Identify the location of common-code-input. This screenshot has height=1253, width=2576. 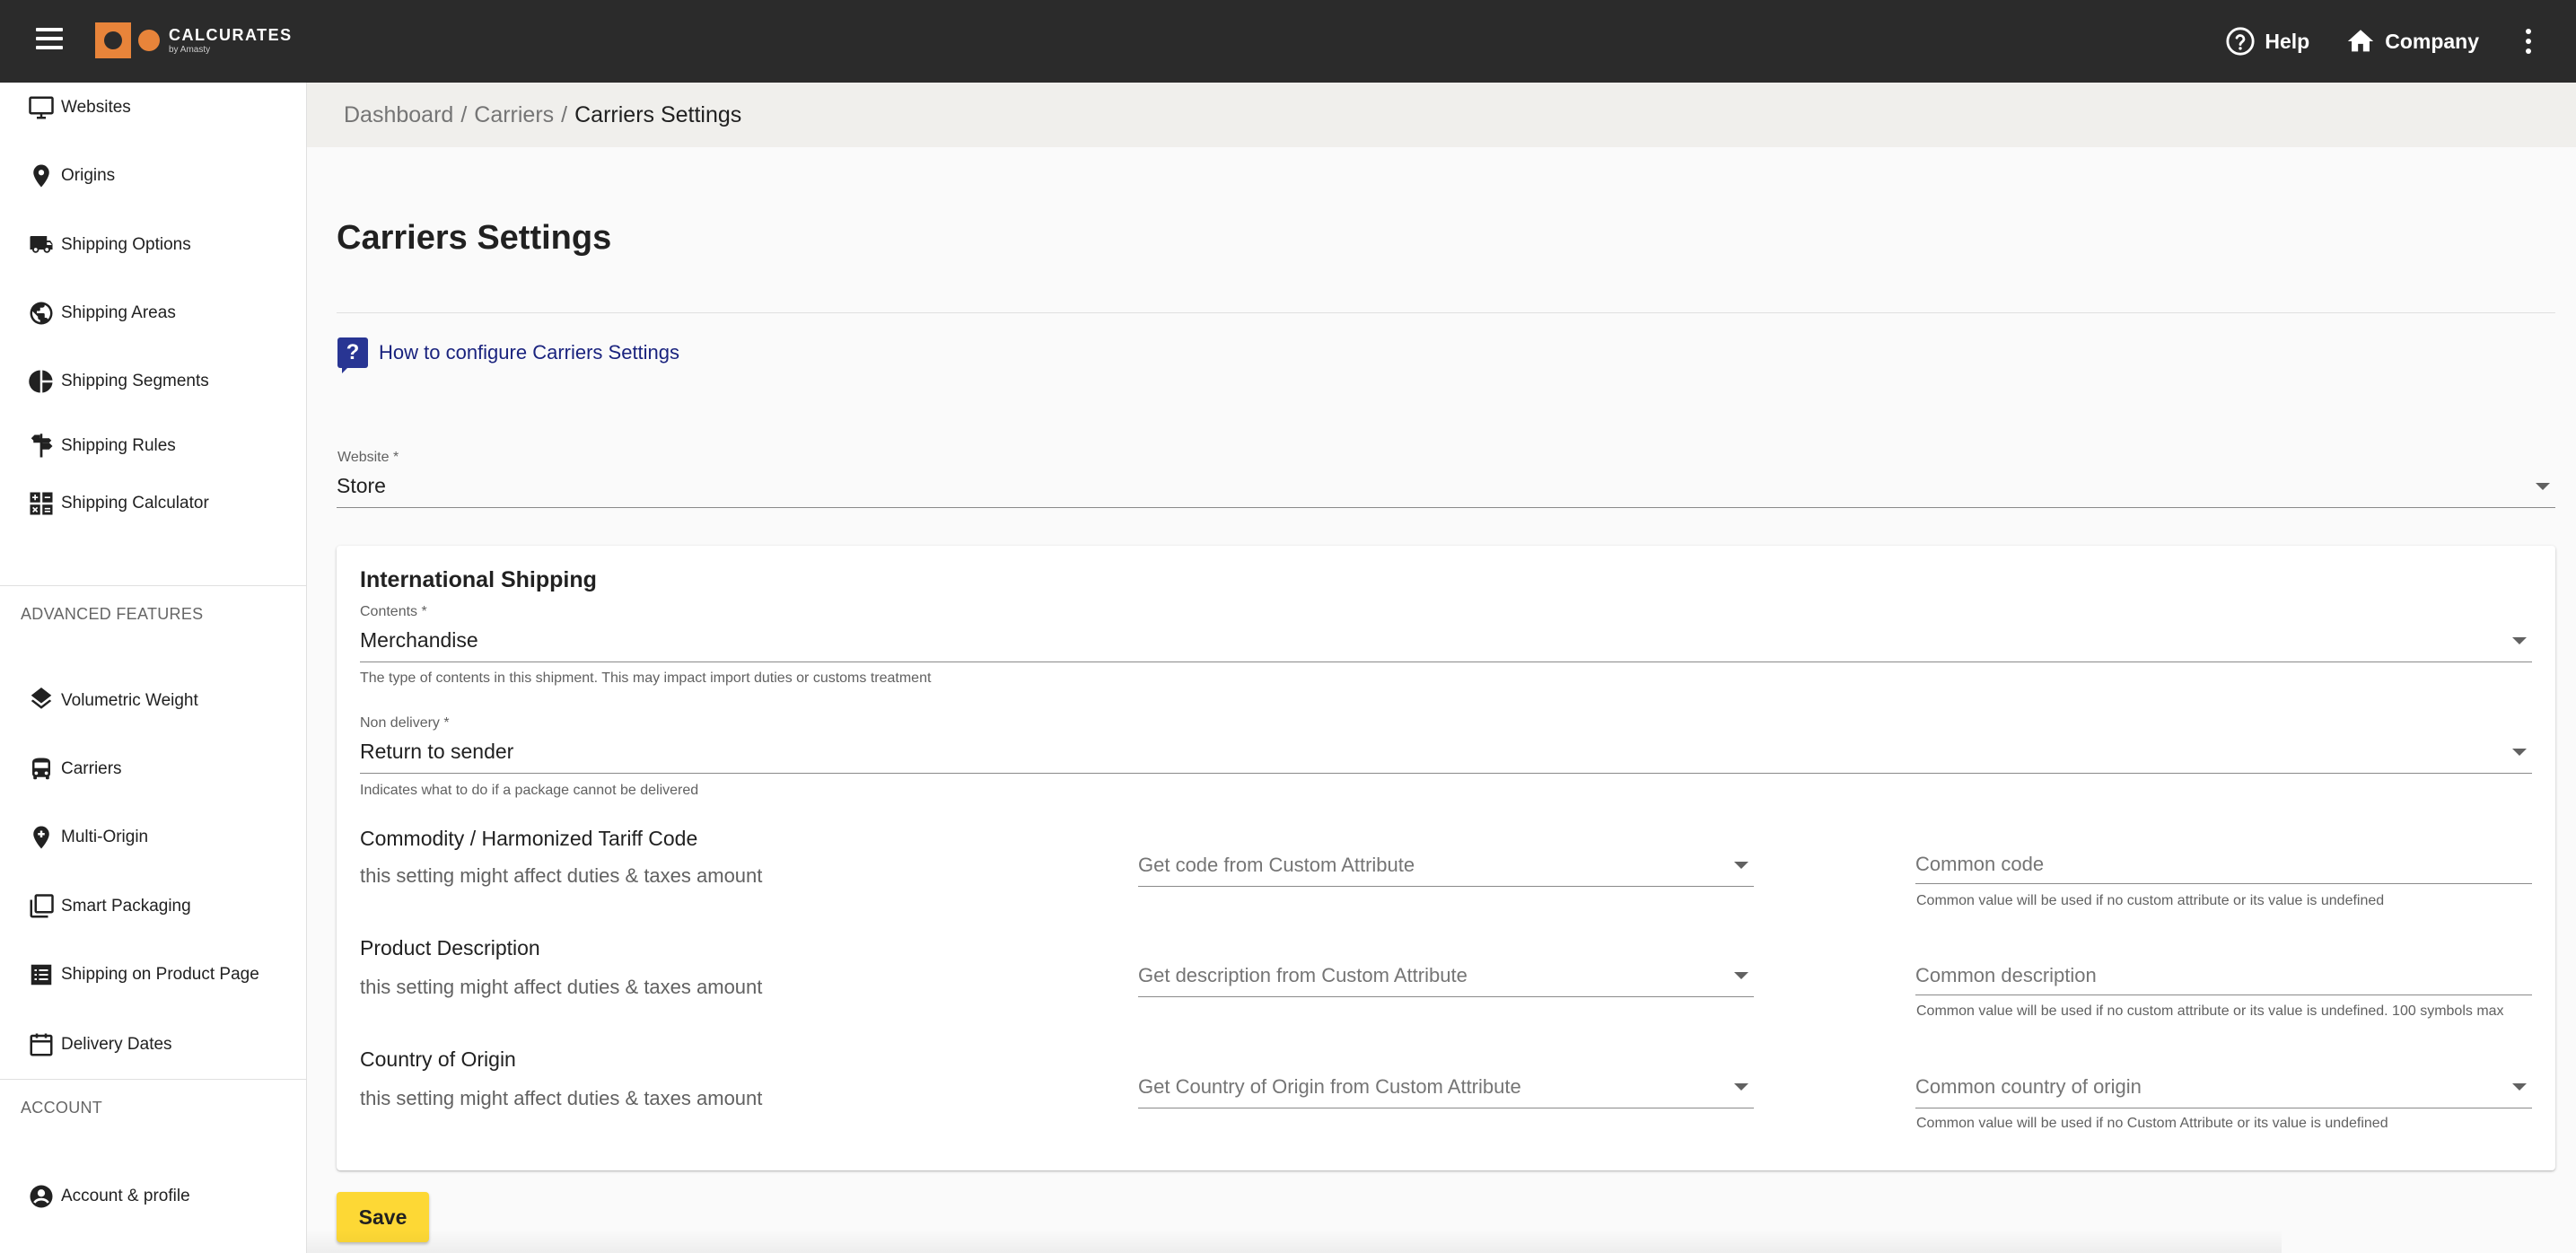
(2223, 864).